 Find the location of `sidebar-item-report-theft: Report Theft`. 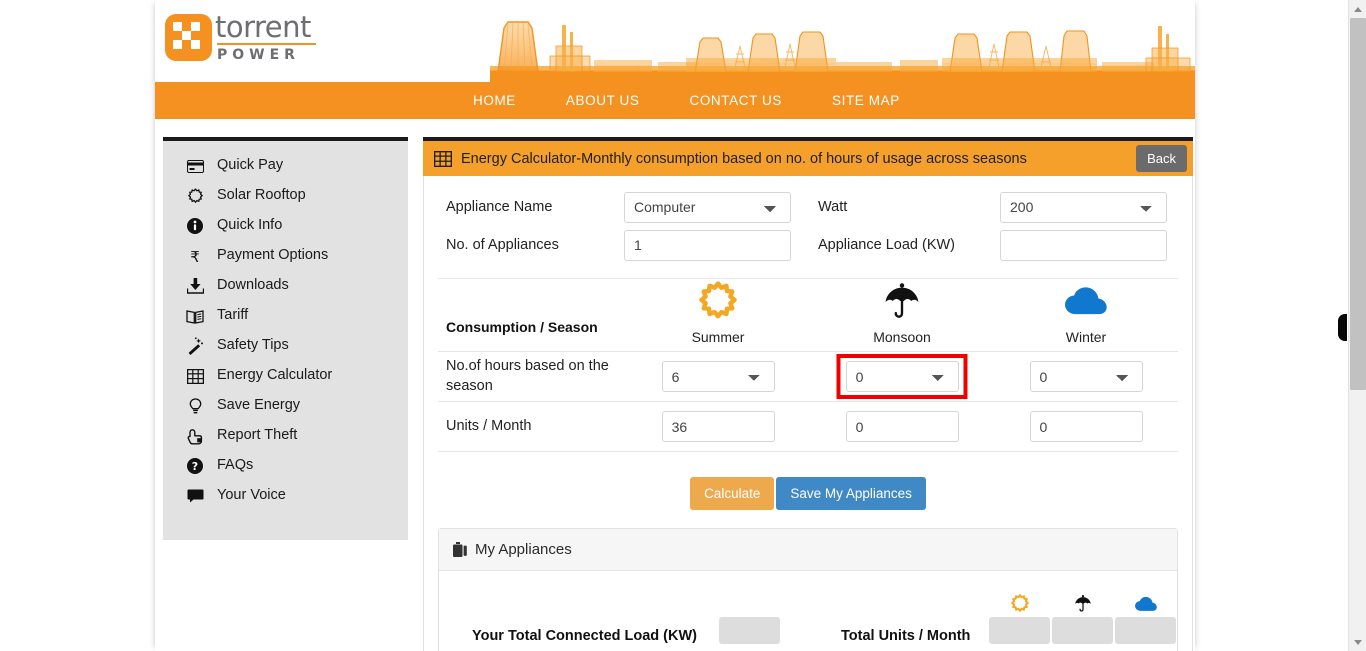

sidebar-item-report-theft: Report Theft is located at coordinates (285, 436).